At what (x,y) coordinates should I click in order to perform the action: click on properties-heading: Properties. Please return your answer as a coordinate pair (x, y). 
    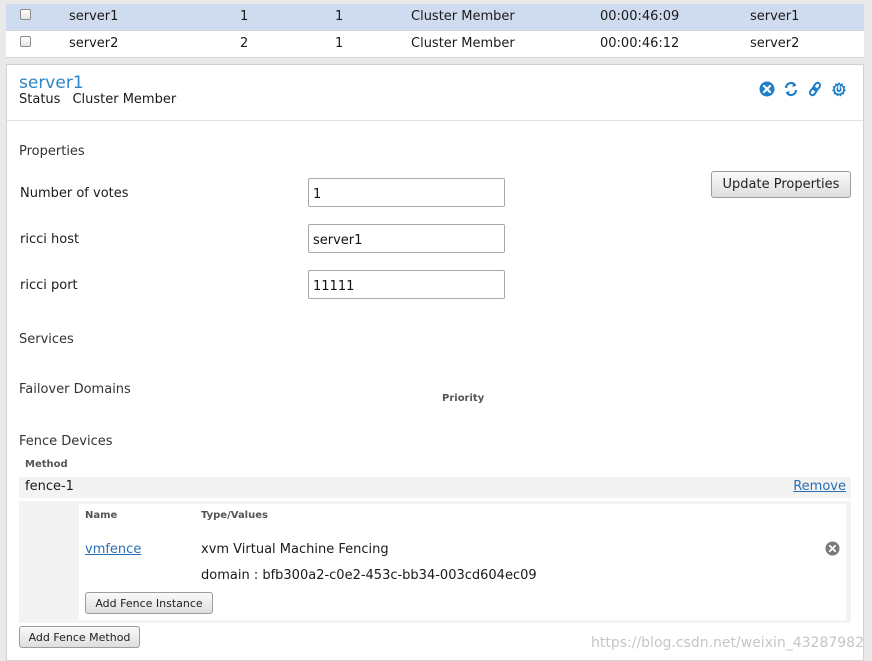
    Looking at the image, I should click on (52, 151).